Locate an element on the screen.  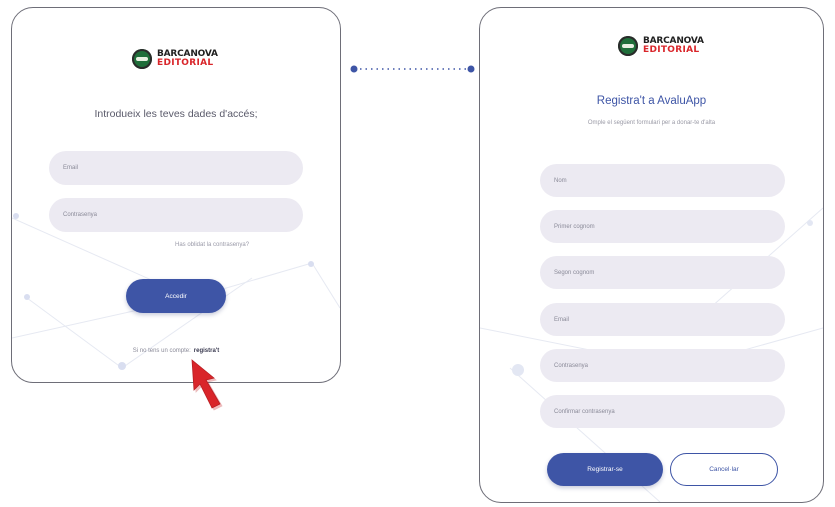
forgot-password-link: Has oblidat la contrasenya? is located at coordinates (212, 245).